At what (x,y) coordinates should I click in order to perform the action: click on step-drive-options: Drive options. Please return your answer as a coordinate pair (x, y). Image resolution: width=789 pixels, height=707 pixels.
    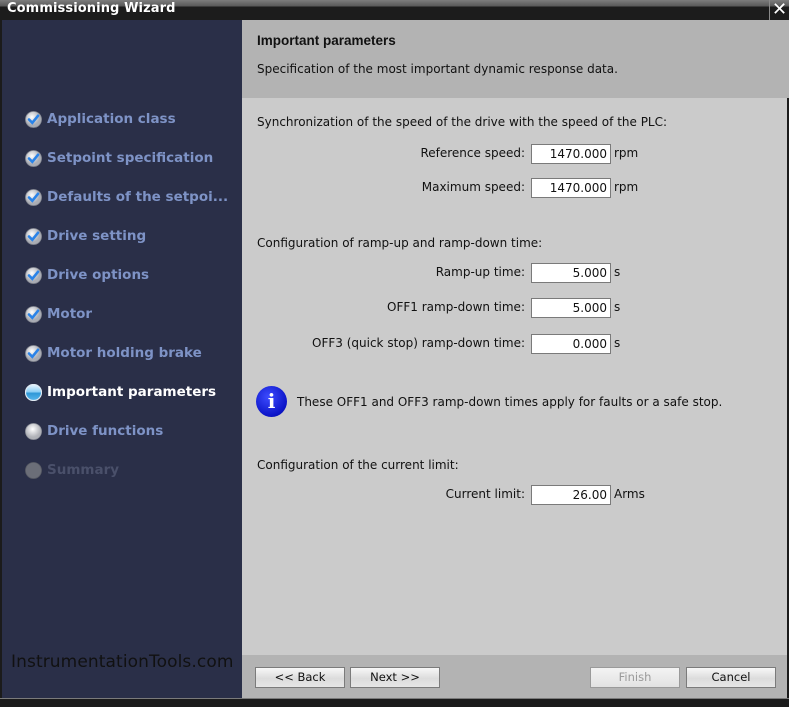
    Looking at the image, I should click on (87, 275).